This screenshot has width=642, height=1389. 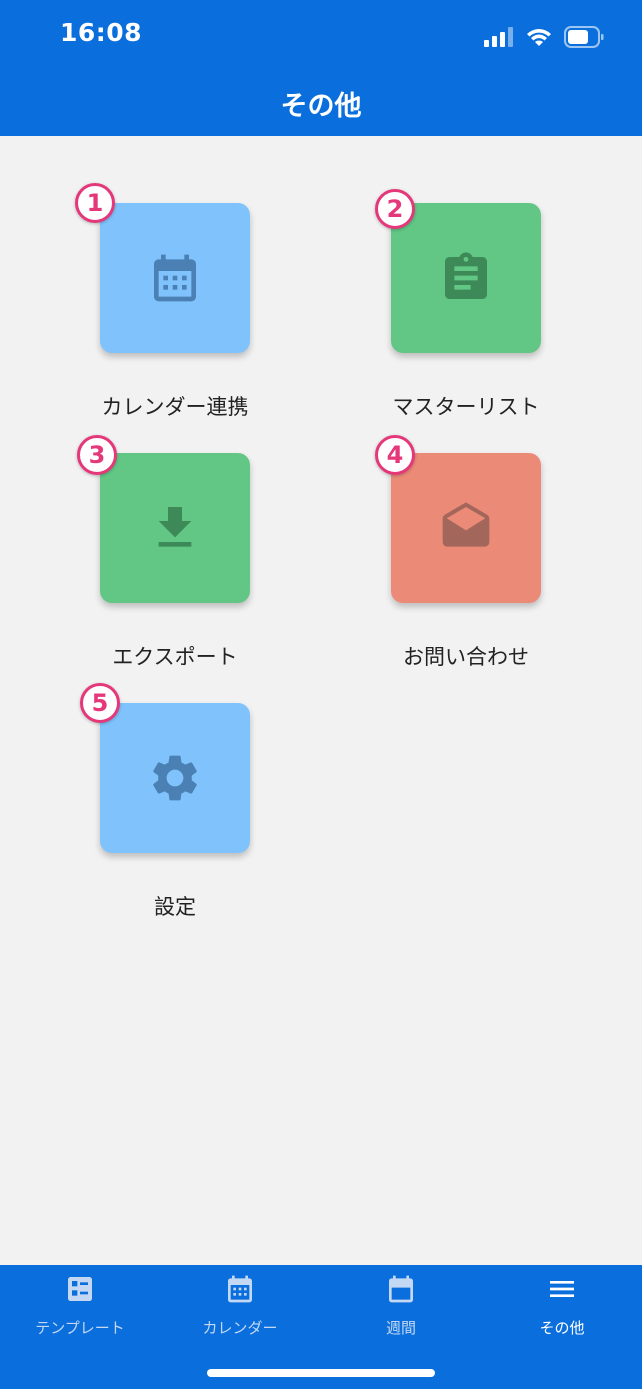 I want to click on tab-calendar-label: カレンダー, so click(x=240, y=1328).